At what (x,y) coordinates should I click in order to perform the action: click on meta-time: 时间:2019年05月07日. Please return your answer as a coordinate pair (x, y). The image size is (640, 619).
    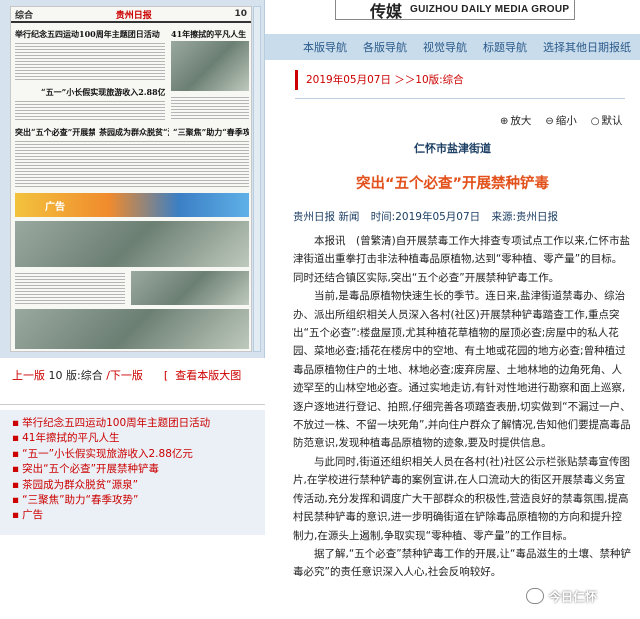
    Looking at the image, I should click on (425, 217).